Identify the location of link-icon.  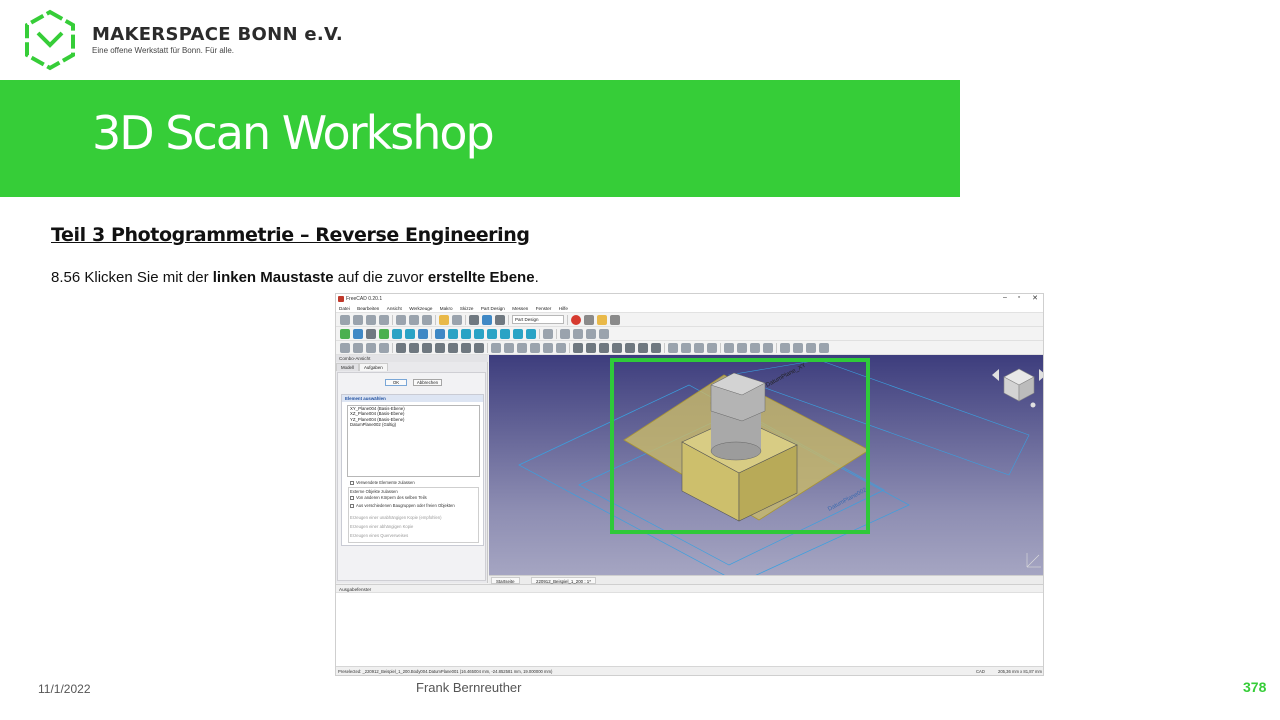
(423, 333).